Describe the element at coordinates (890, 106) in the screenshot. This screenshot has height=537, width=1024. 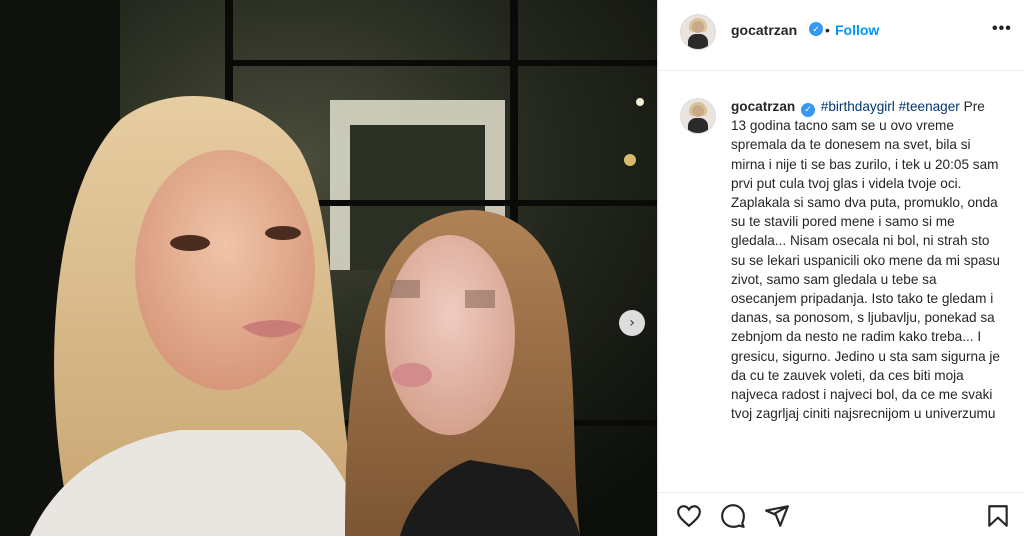
I see `caption-hashtags: #birthdaygirl #teenager` at that location.